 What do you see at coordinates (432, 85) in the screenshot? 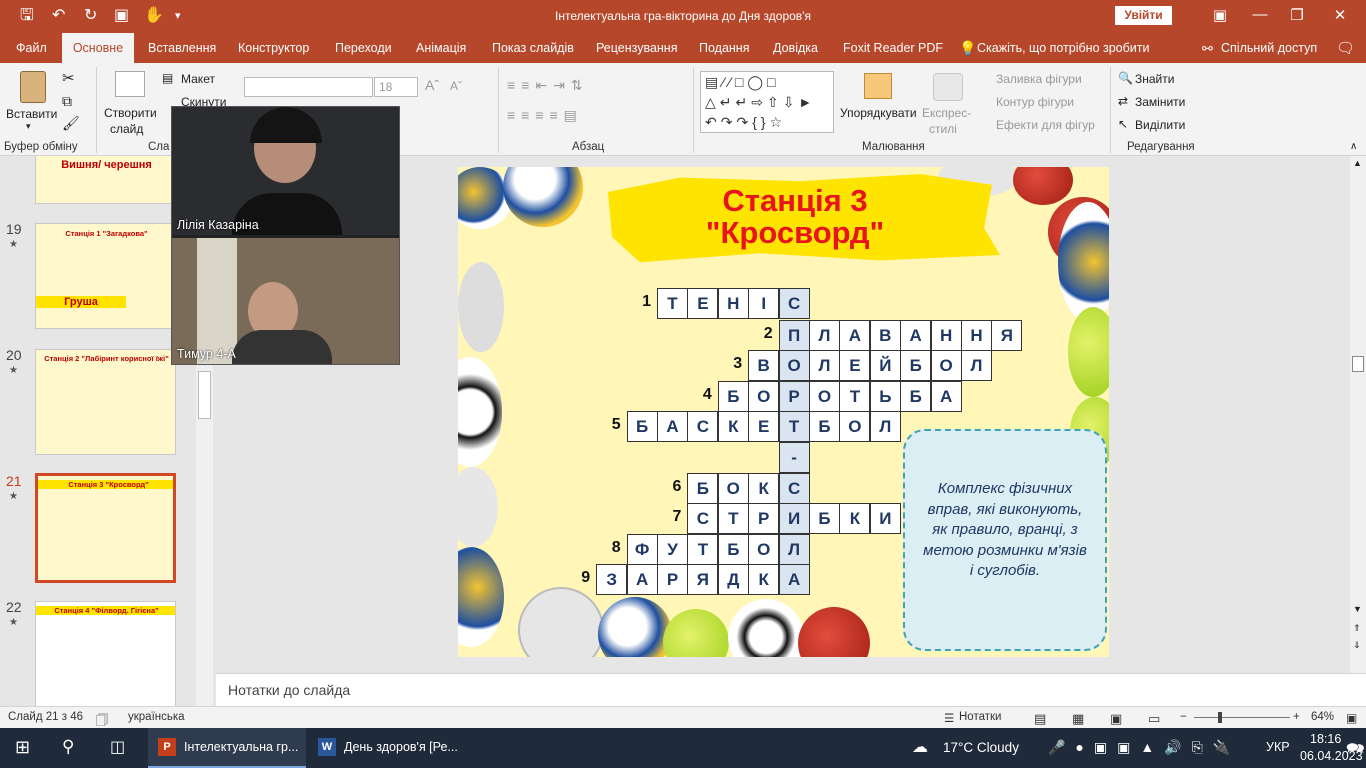
I see `grow-font-icon: Aˆ` at bounding box center [432, 85].